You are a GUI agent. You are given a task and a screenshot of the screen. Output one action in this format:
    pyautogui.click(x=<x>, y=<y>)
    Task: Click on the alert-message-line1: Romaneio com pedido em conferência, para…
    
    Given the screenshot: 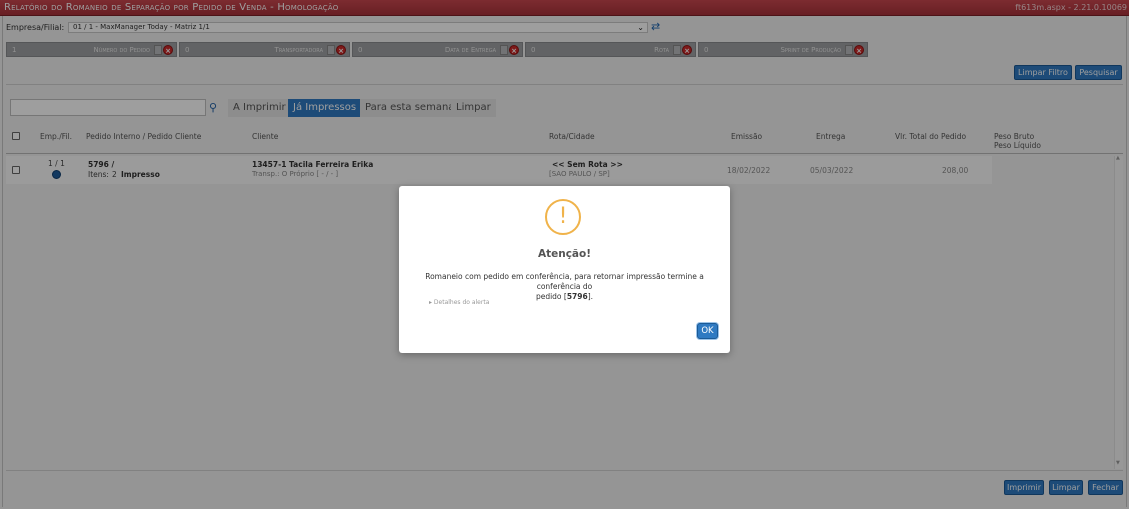 What is the action you would take?
    pyautogui.click(x=564, y=281)
    